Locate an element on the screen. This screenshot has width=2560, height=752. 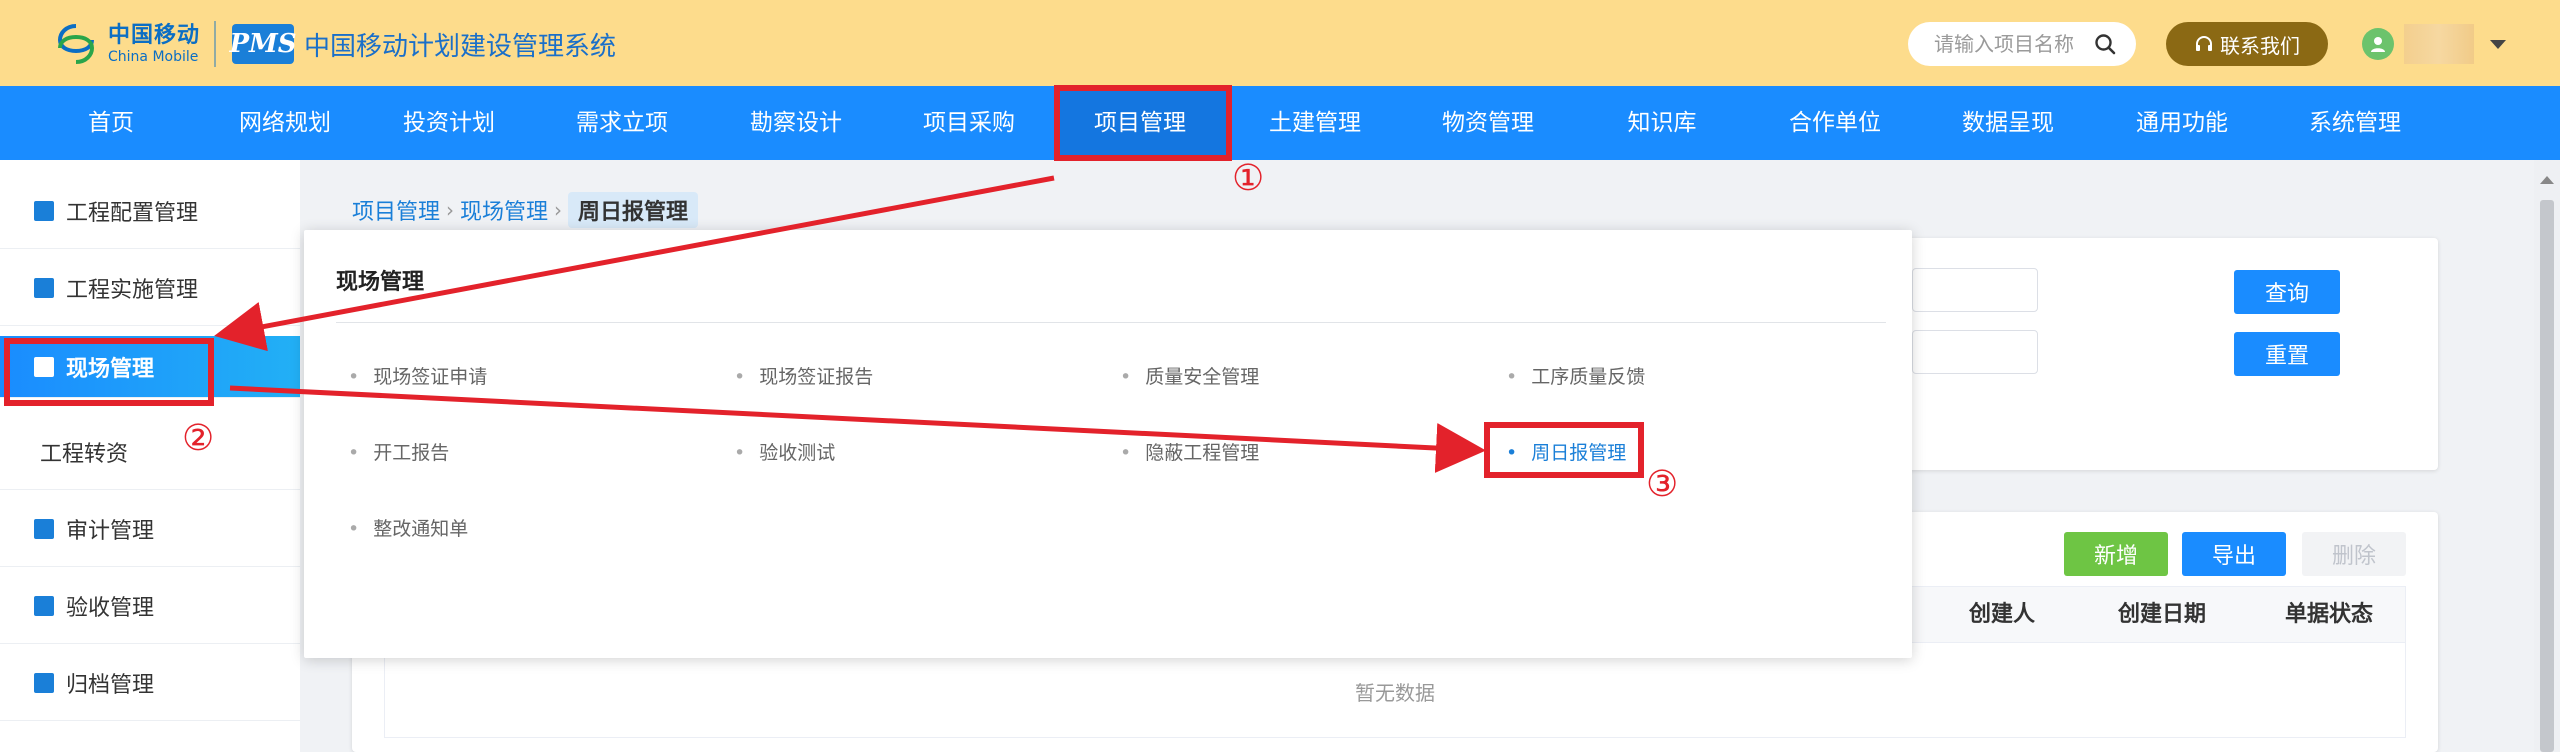
scrollbar-thumb is located at coordinates (2547, 476).